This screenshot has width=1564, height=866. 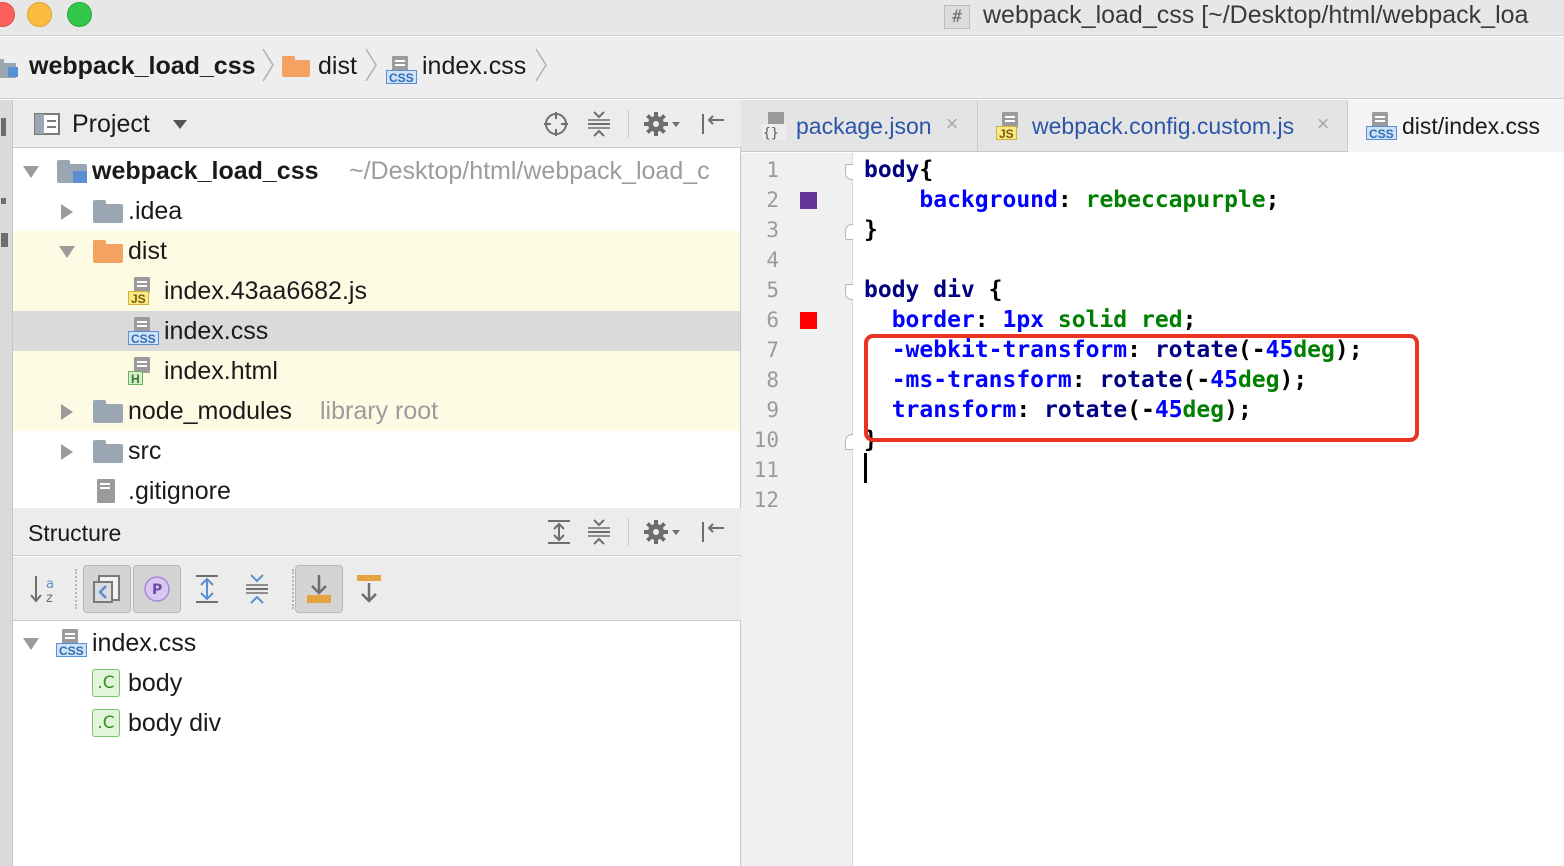 I want to click on breadcrumb-item-project: webpack_load_css, so click(x=142, y=66).